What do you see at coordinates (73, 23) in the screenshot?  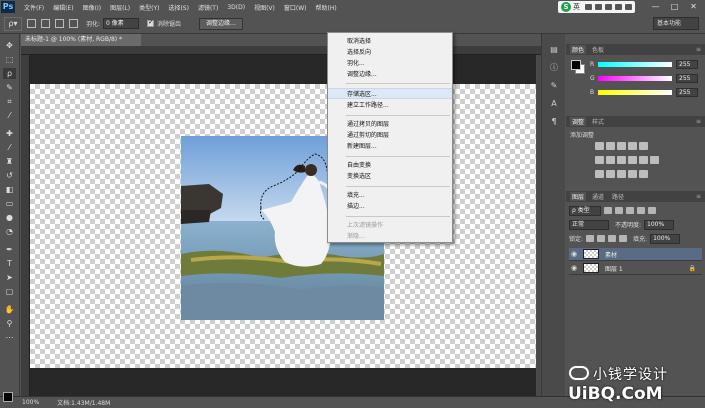 I see `intersect-selection-icon` at bounding box center [73, 23].